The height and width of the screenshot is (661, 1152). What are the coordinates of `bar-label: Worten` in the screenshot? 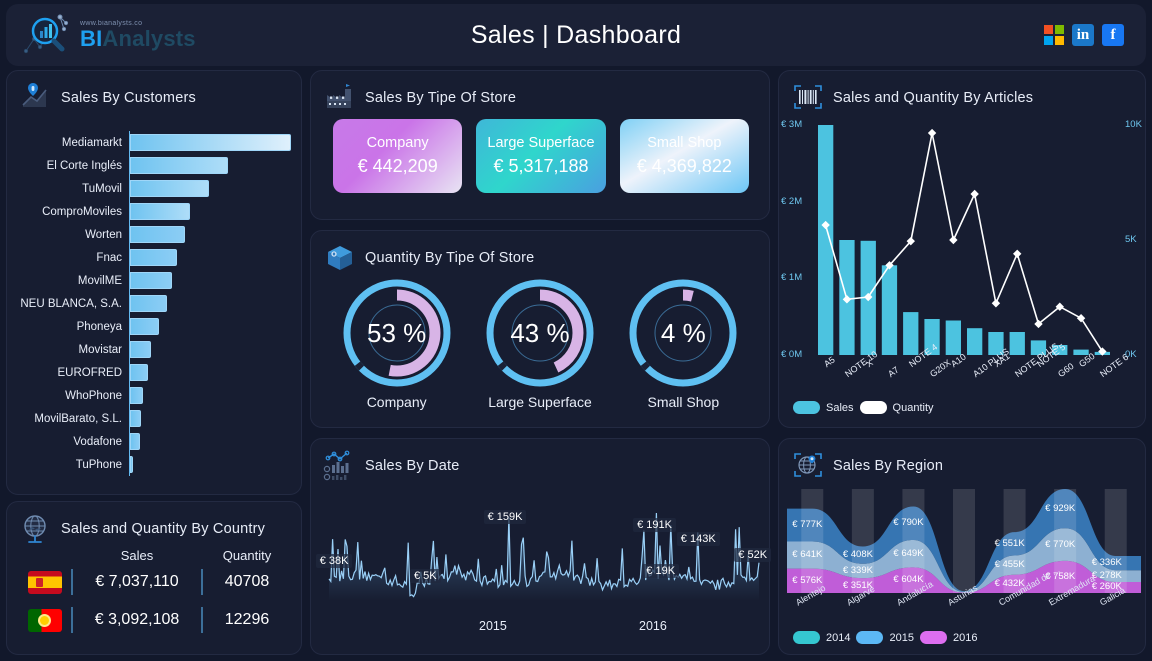 It's located at (103, 234).